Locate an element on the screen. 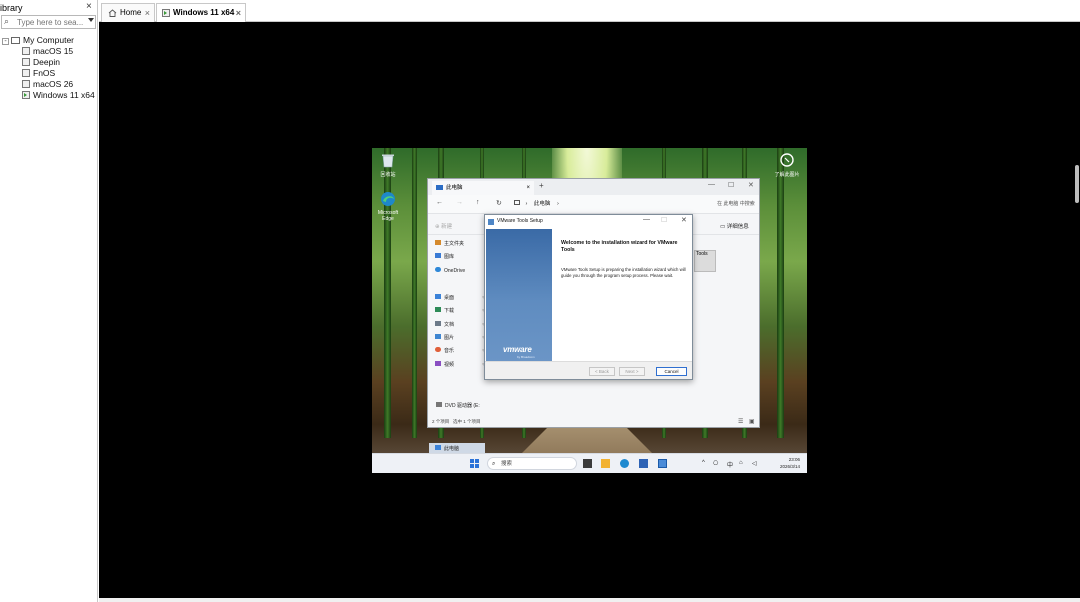 The image size is (1080, 602). explorer-search: 在 此电脑 中搜索 is located at coordinates (738, 204).